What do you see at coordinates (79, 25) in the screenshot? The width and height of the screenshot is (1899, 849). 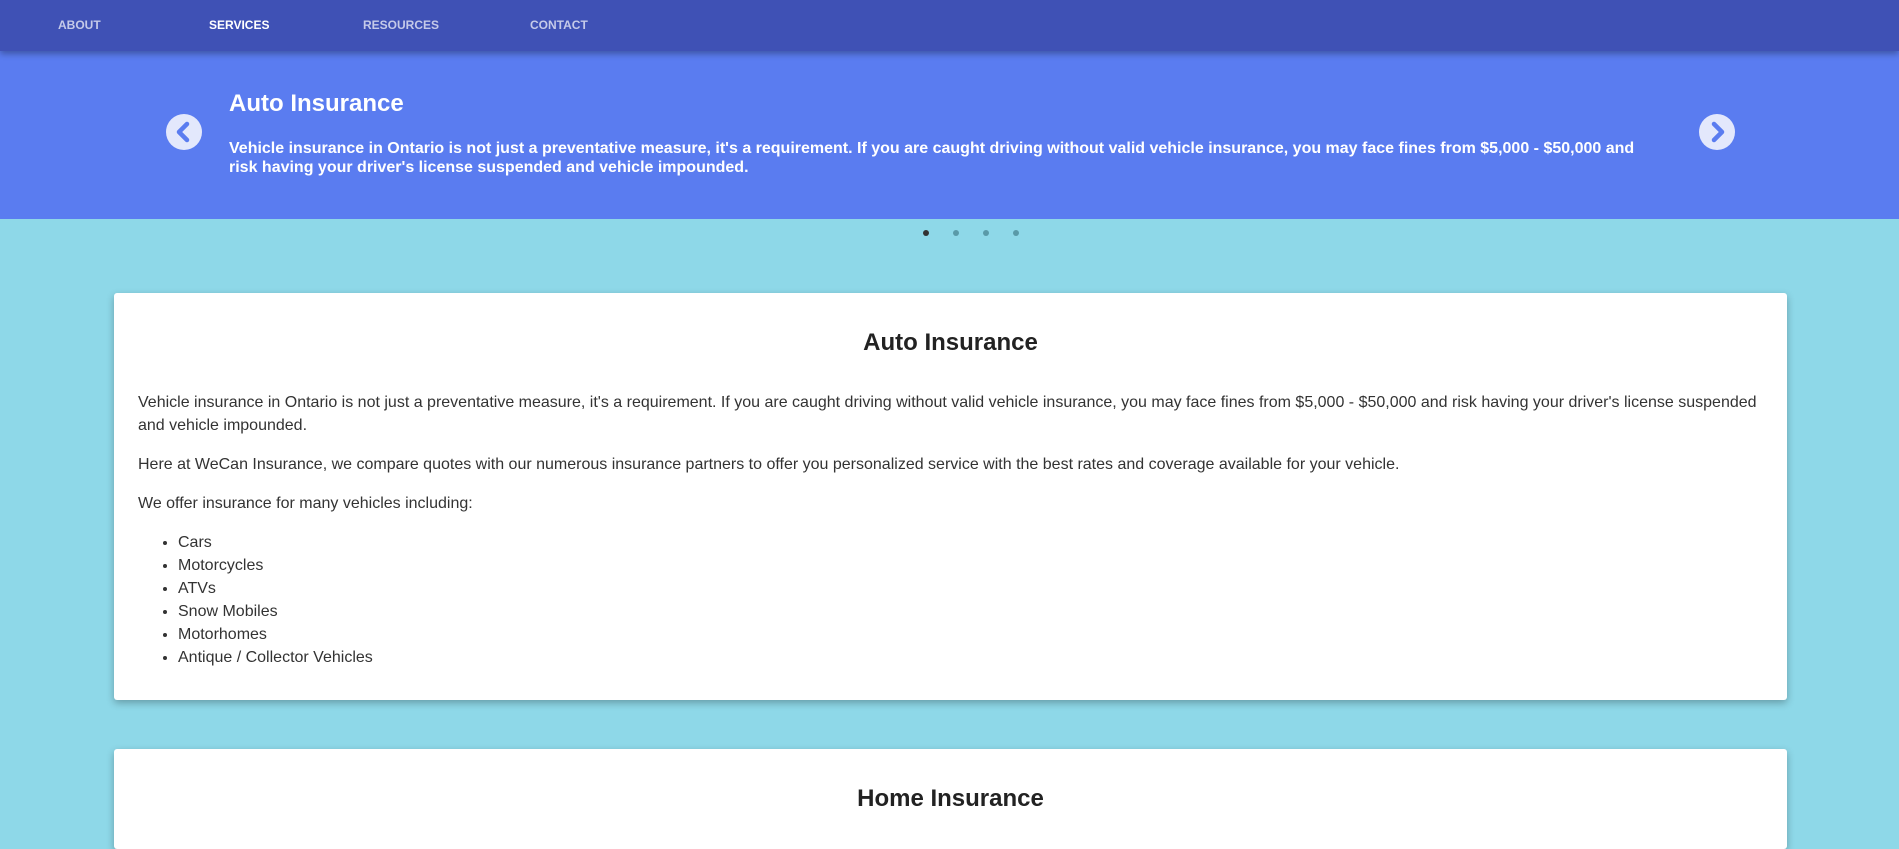 I see `nav-link-about: ABOUT` at bounding box center [79, 25].